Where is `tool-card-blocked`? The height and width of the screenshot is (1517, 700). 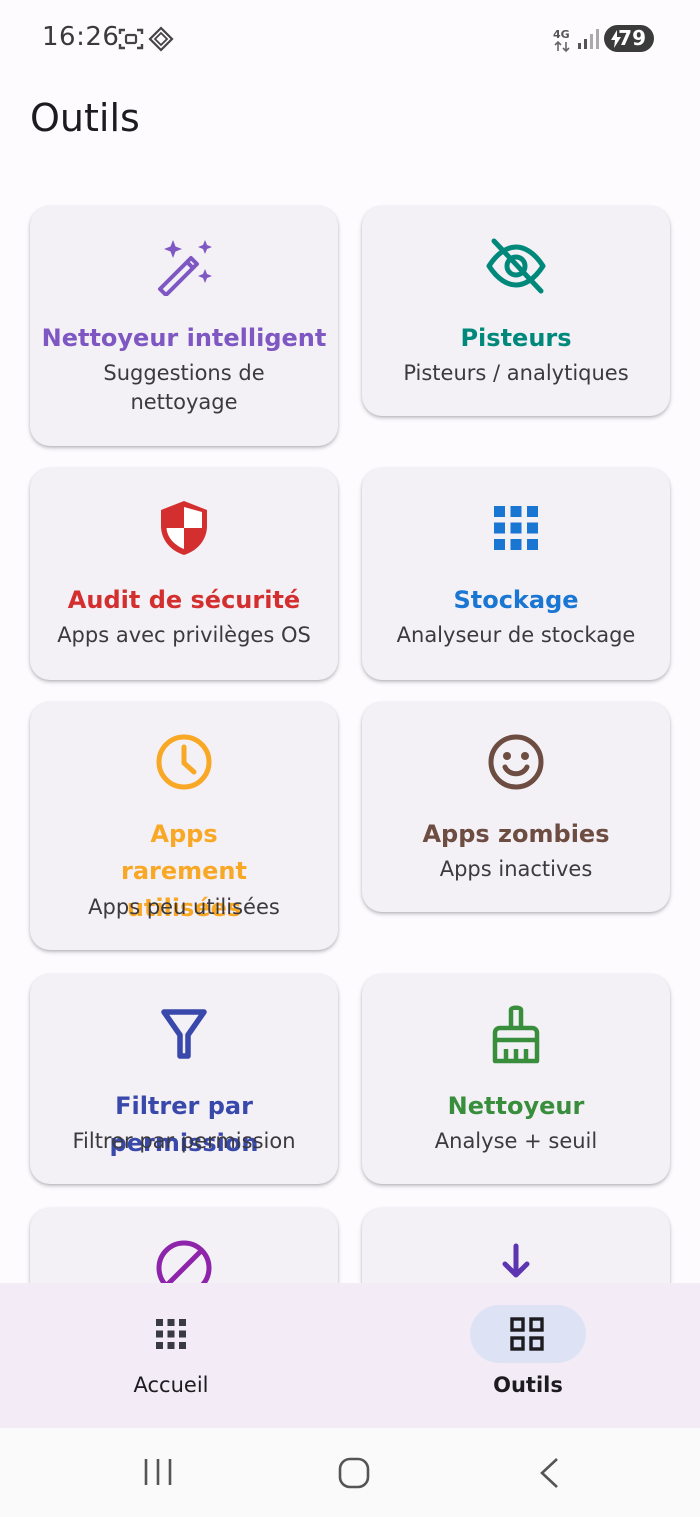
tool-card-blocked is located at coordinates (184, 1245).